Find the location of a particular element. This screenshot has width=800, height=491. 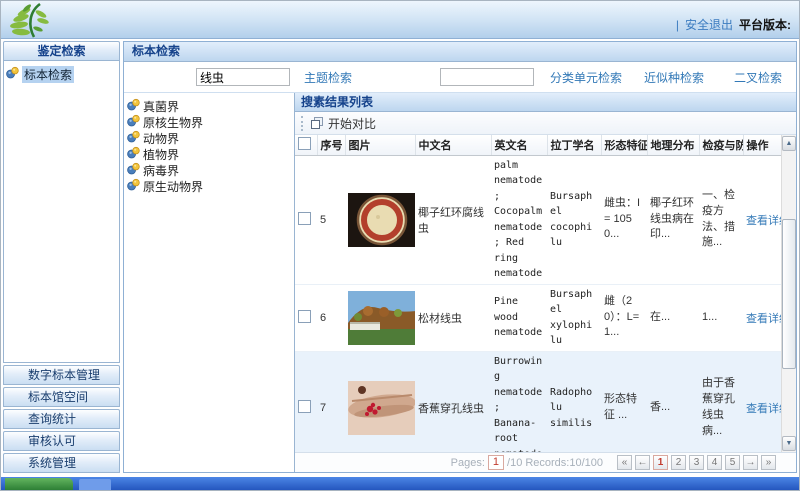

results-title: 搜素结果列表 is located at coordinates (545, 102).